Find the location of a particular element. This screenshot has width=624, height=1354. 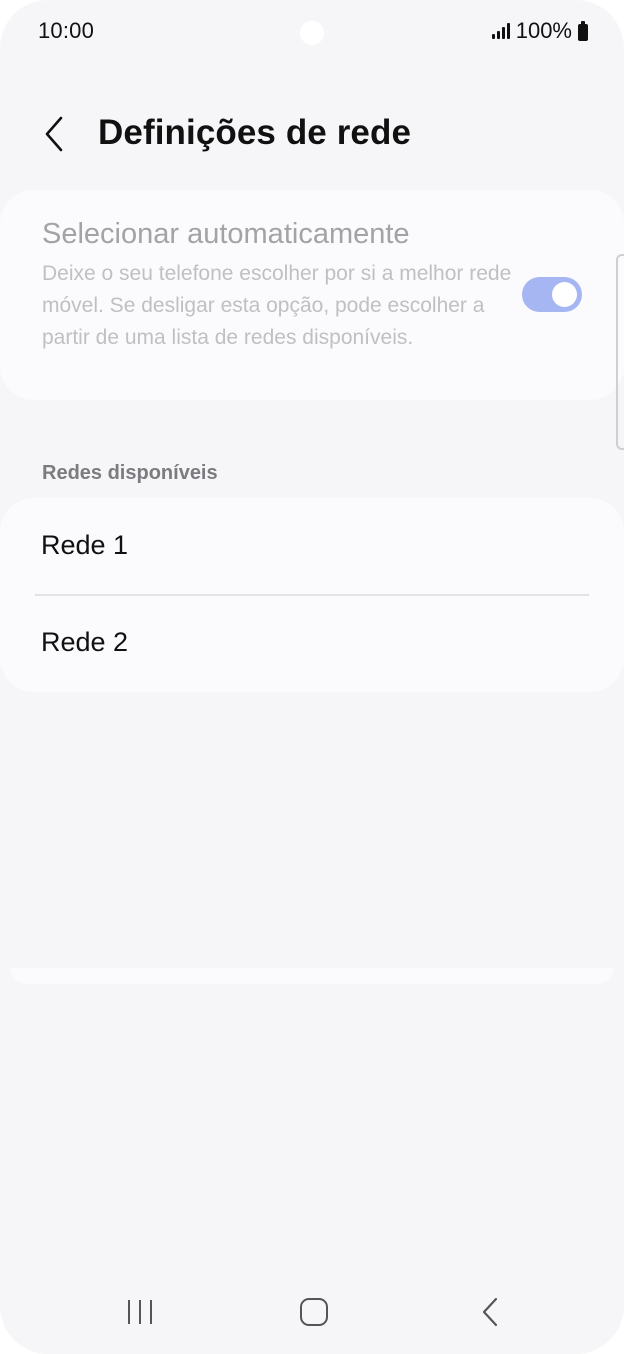

back-button is located at coordinates (54, 134).